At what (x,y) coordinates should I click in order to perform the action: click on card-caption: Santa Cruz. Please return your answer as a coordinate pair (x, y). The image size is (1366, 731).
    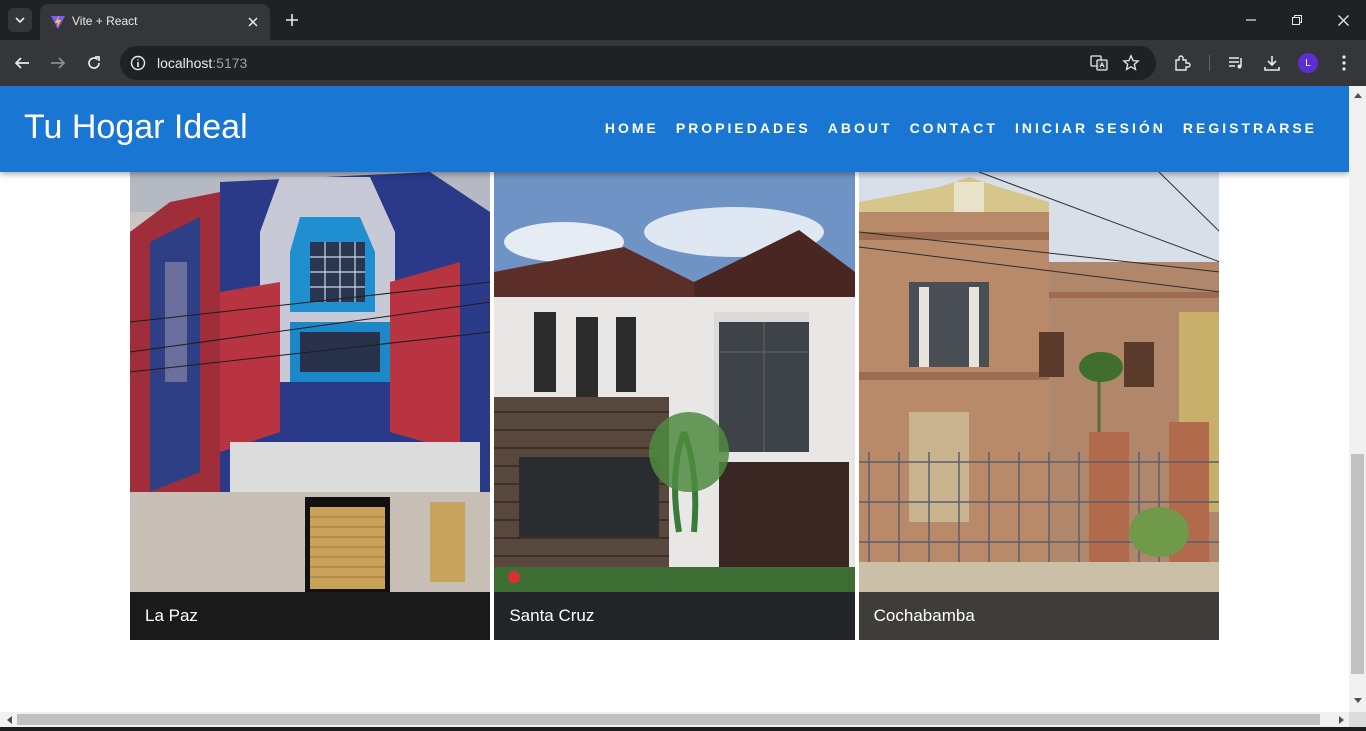
    Looking at the image, I should click on (674, 616).